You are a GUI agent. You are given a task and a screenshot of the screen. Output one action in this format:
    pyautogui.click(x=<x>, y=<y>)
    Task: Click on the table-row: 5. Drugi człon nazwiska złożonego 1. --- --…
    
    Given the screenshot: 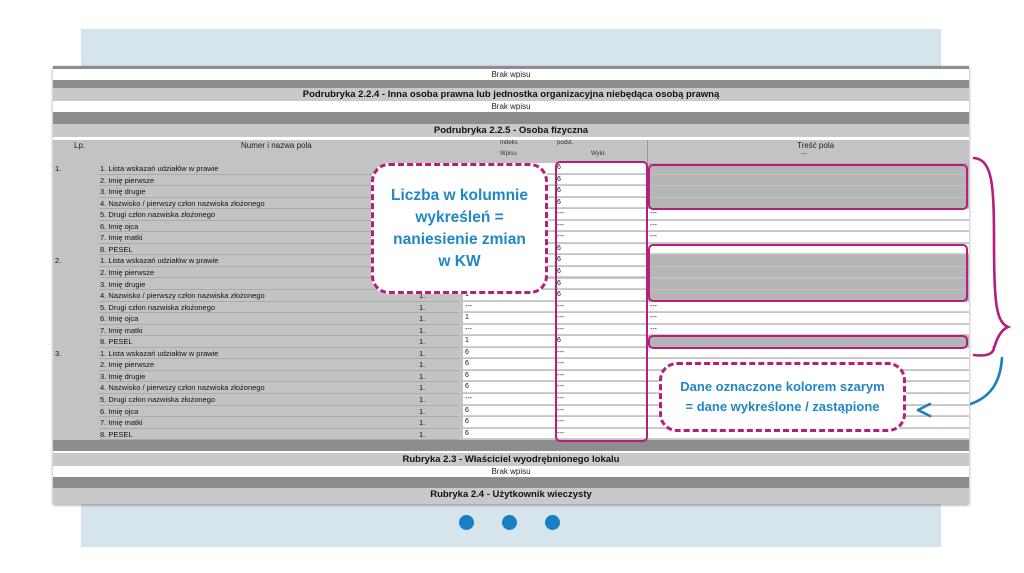 What is the action you would take?
    pyautogui.click(x=511, y=307)
    